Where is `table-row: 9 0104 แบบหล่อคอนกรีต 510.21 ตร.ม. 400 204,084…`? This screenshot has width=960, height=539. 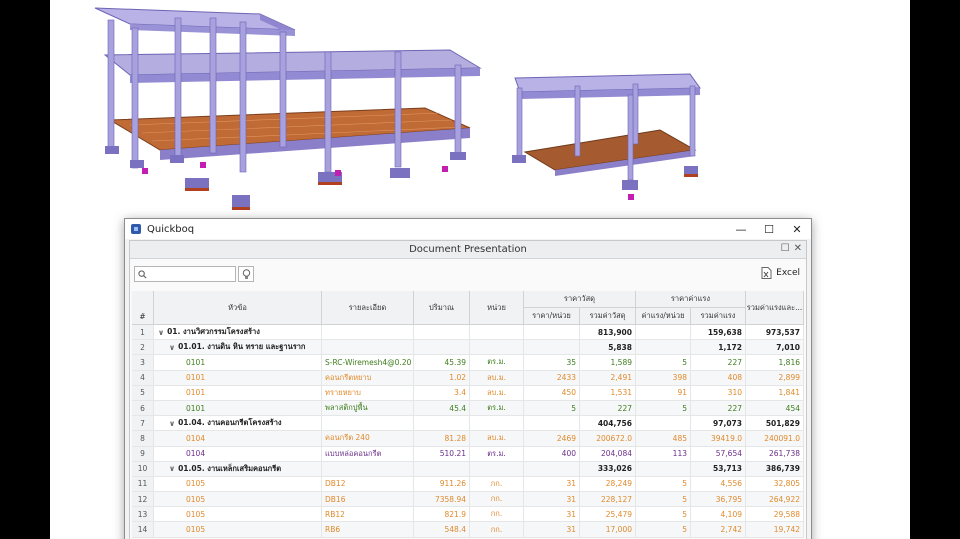 table-row: 9 0104 แบบหล่อคอนกรีต 510.21 ตร.ม. 400 204,084… is located at coordinates (468, 454).